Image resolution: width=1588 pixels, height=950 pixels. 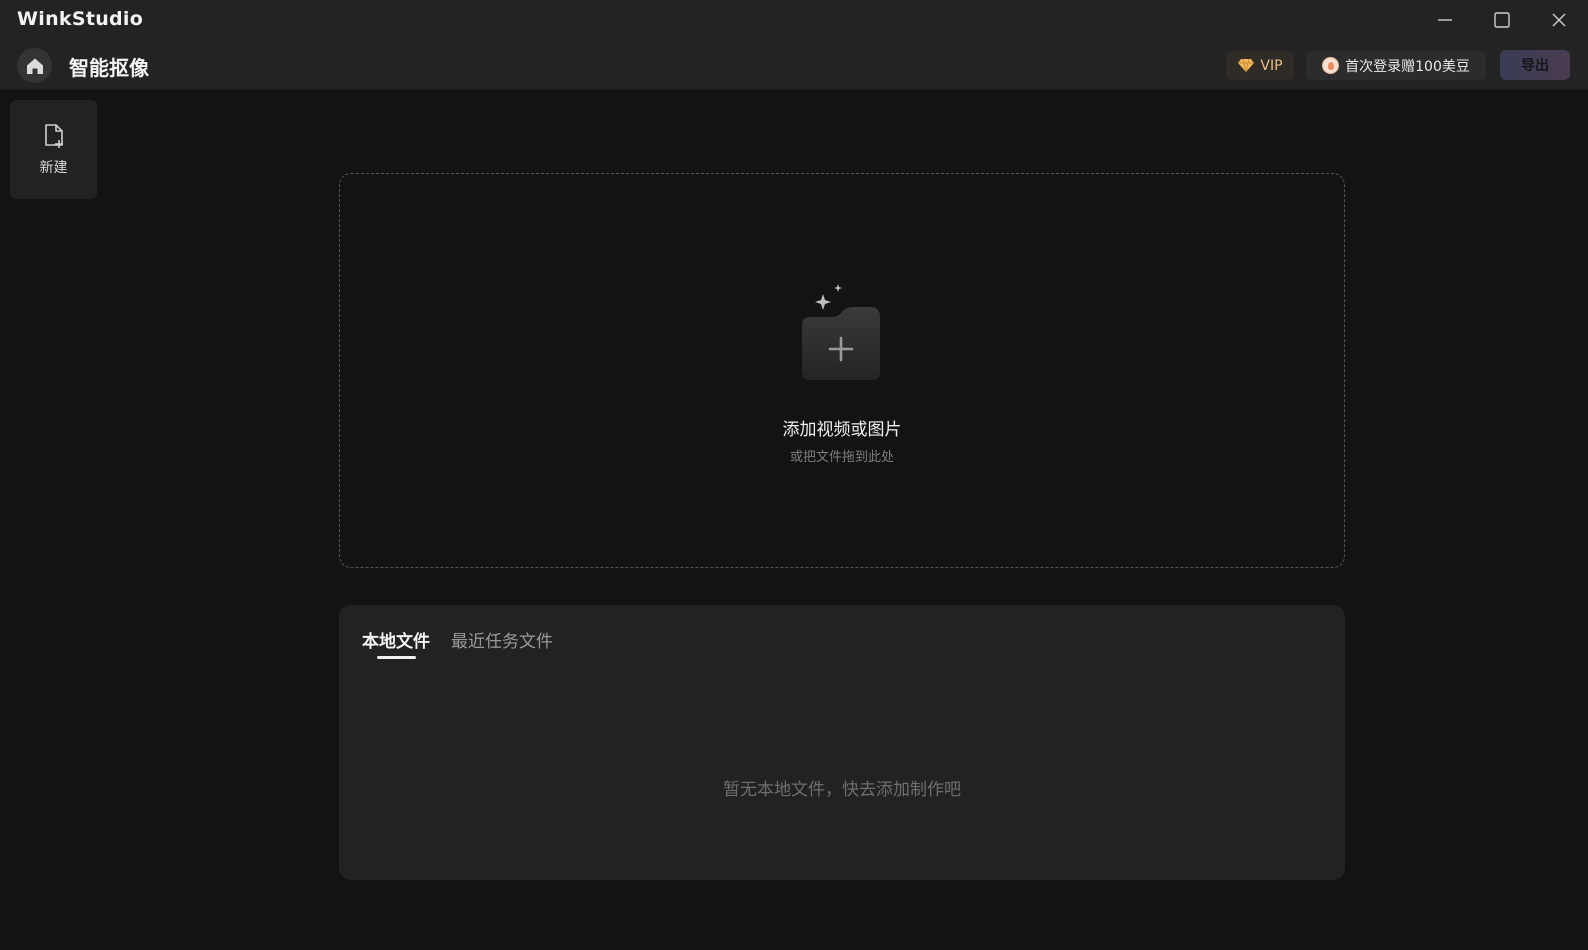 I want to click on home-icon, so click(x=34, y=66).